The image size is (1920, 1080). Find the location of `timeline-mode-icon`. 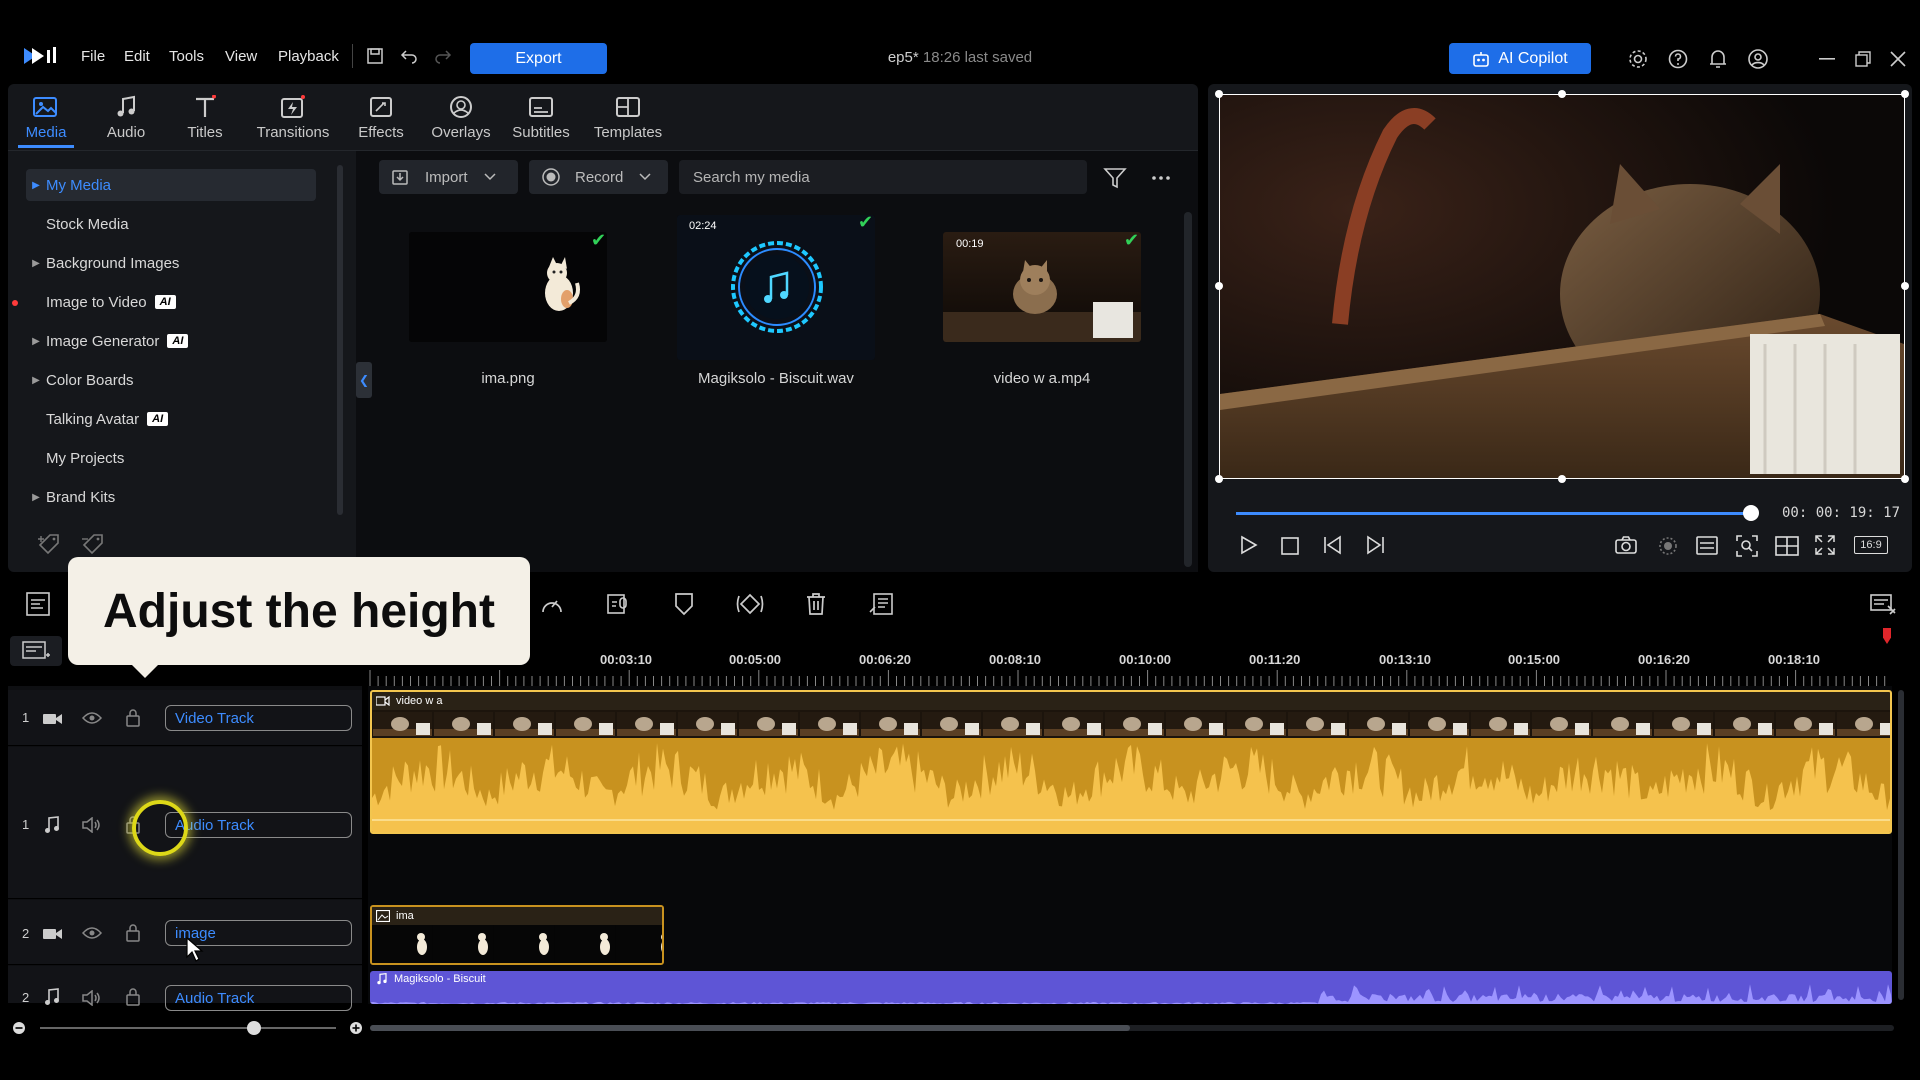

timeline-mode-icon is located at coordinates (38, 604).